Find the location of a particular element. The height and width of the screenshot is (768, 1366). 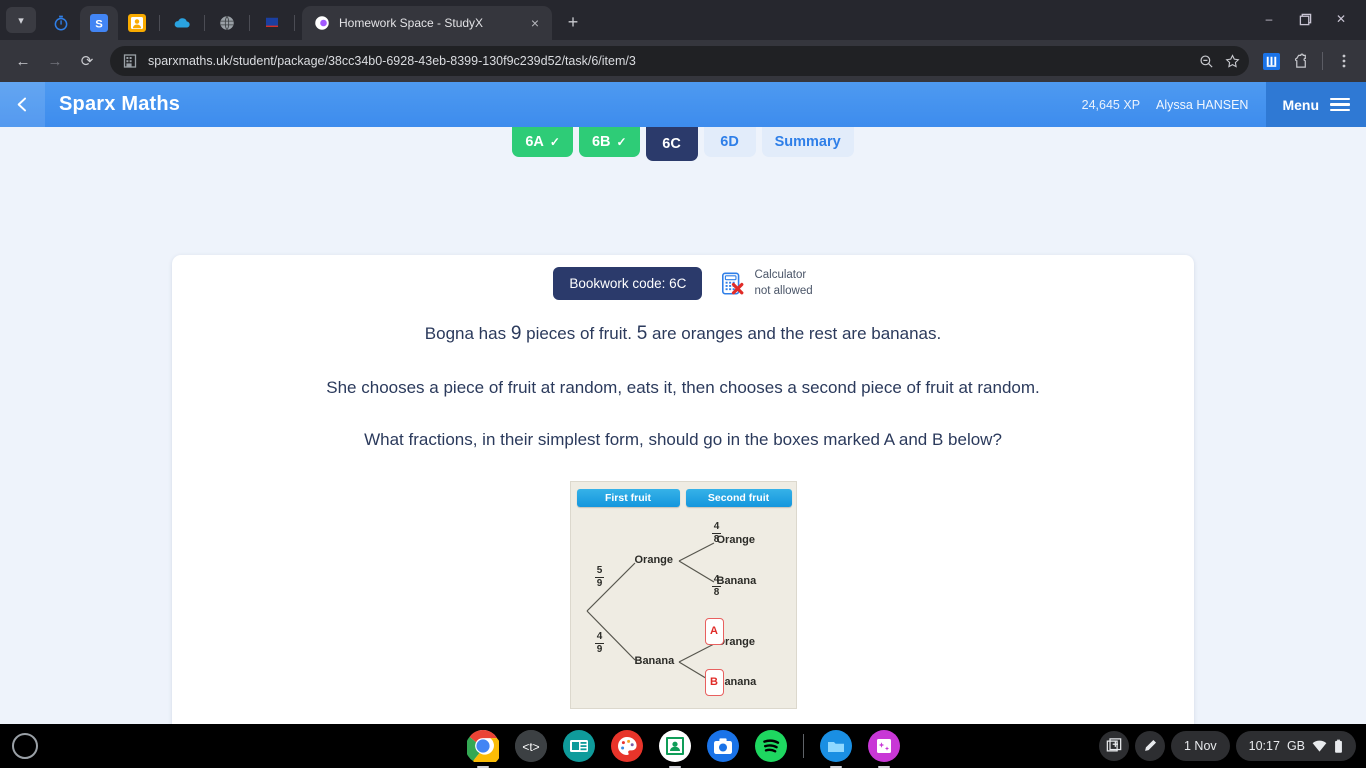

branch-prob-first-orange: 5 9 is located at coordinates (600, 577).